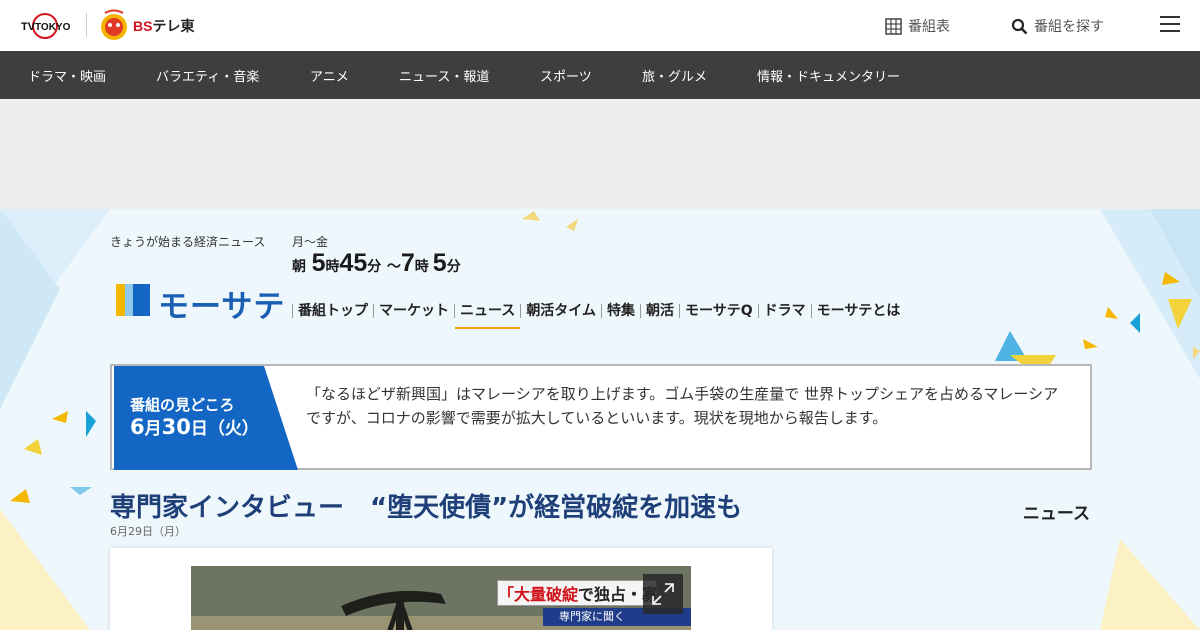 Image resolution: width=1200 pixels, height=630 pixels. I want to click on show-logo-mark-icon, so click(133, 300).